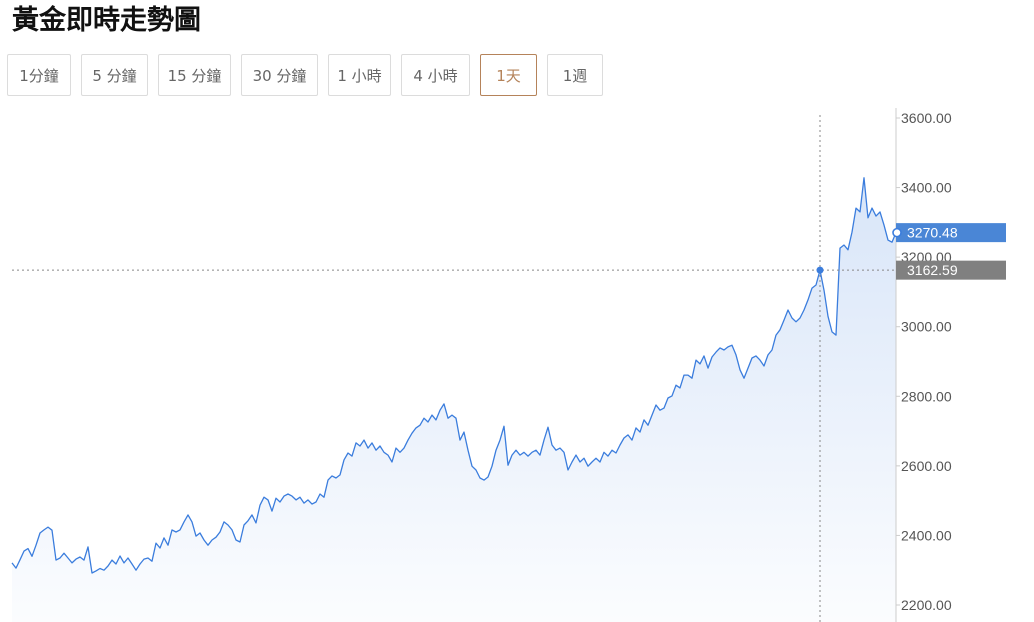 This screenshot has width=1034, height=622. Describe the element at coordinates (508, 75) in the screenshot. I see `tab-1-day: 1天` at that location.